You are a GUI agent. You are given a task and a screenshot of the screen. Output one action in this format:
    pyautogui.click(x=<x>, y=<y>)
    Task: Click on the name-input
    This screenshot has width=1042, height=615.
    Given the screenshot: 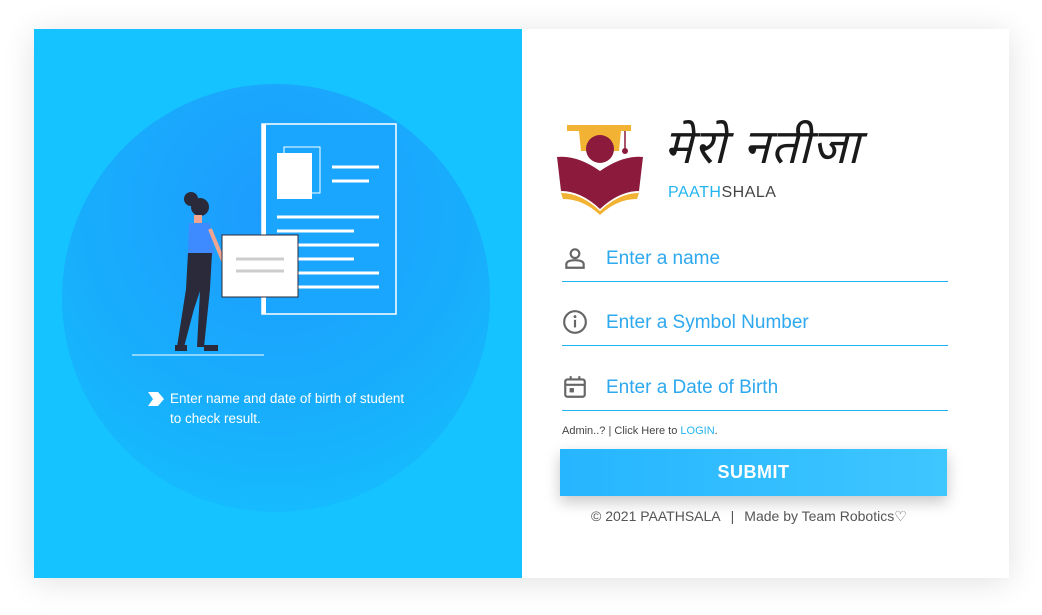 What is the action you would take?
    pyautogui.click(x=771, y=259)
    